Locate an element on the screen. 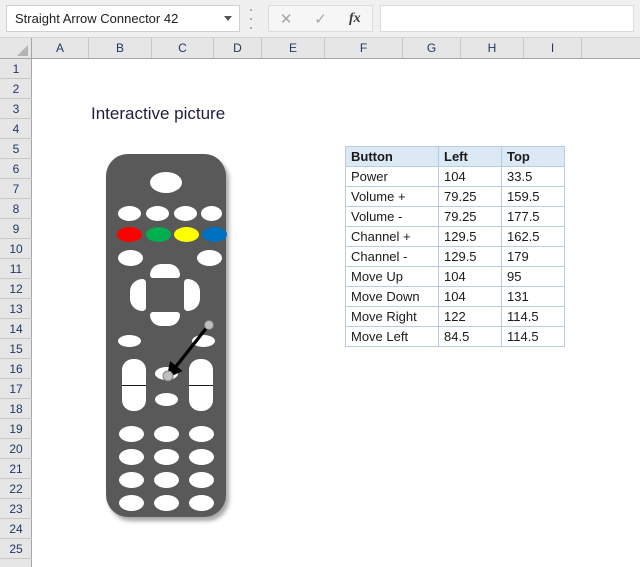  remote-control-picture is located at coordinates (168, 338).